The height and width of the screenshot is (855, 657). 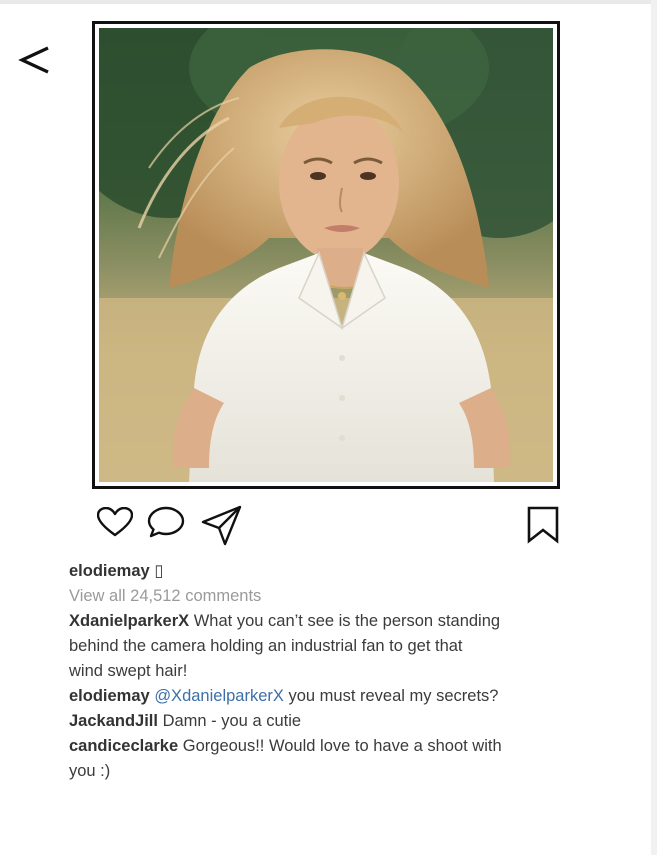 I want to click on comment-text-line: you :), so click(x=90, y=771).